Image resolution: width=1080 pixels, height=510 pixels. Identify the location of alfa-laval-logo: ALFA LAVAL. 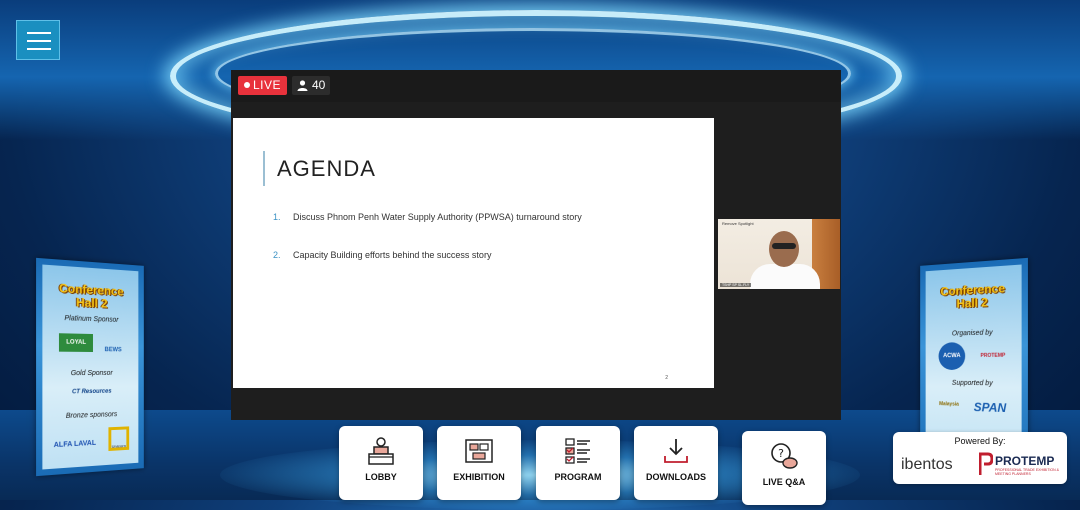
(75, 444).